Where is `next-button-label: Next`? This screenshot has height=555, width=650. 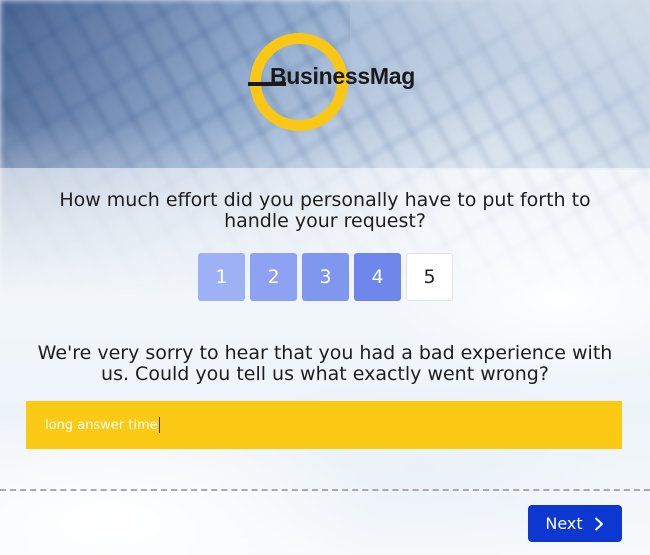
next-button-label: Next is located at coordinates (564, 523).